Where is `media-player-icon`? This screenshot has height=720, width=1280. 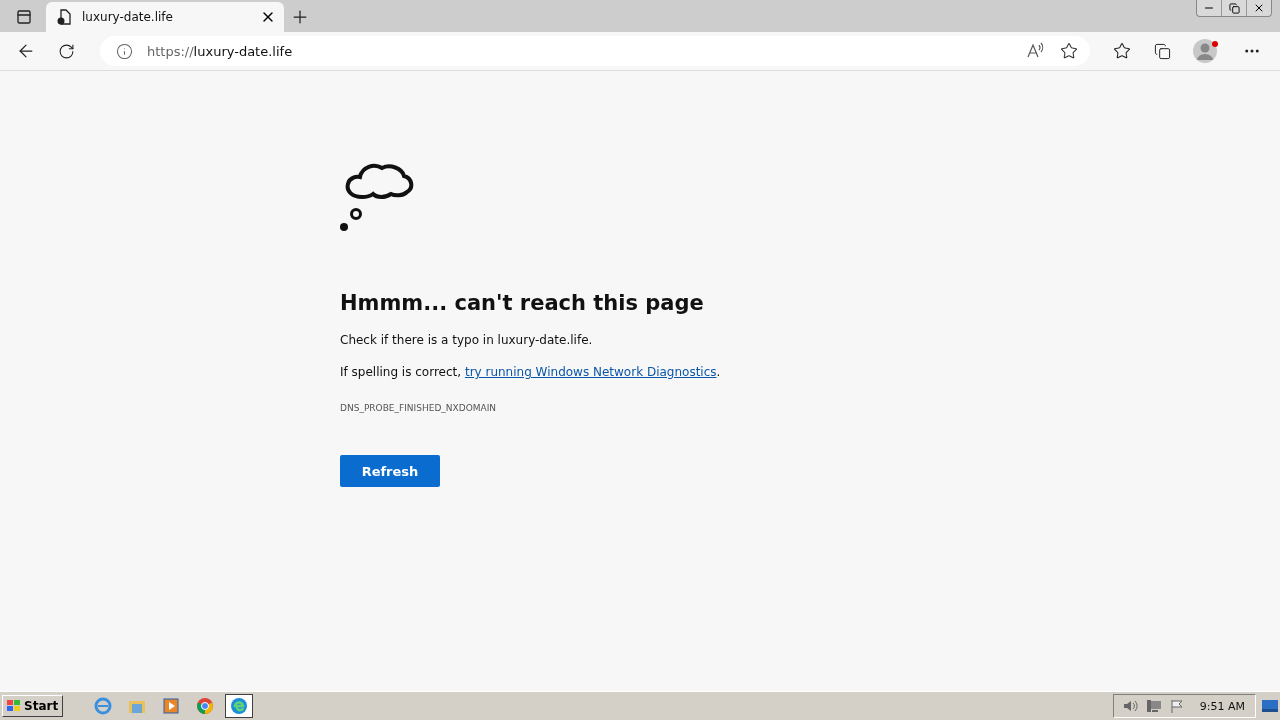
media-player-icon is located at coordinates (171, 706).